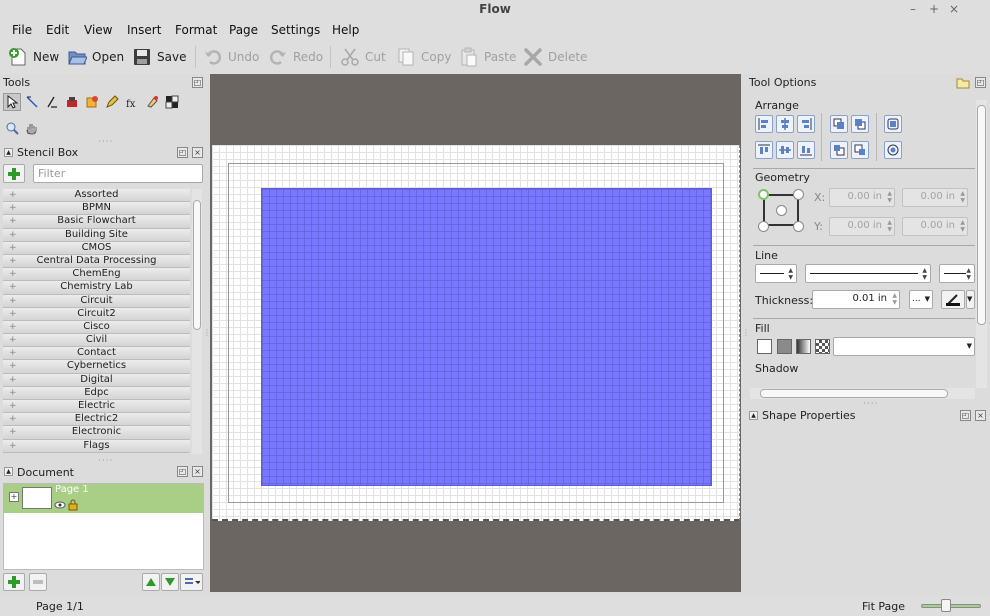 The image size is (990, 616). Describe the element at coordinates (182, 471) in the screenshot. I see `document-float-button: ◰` at that location.